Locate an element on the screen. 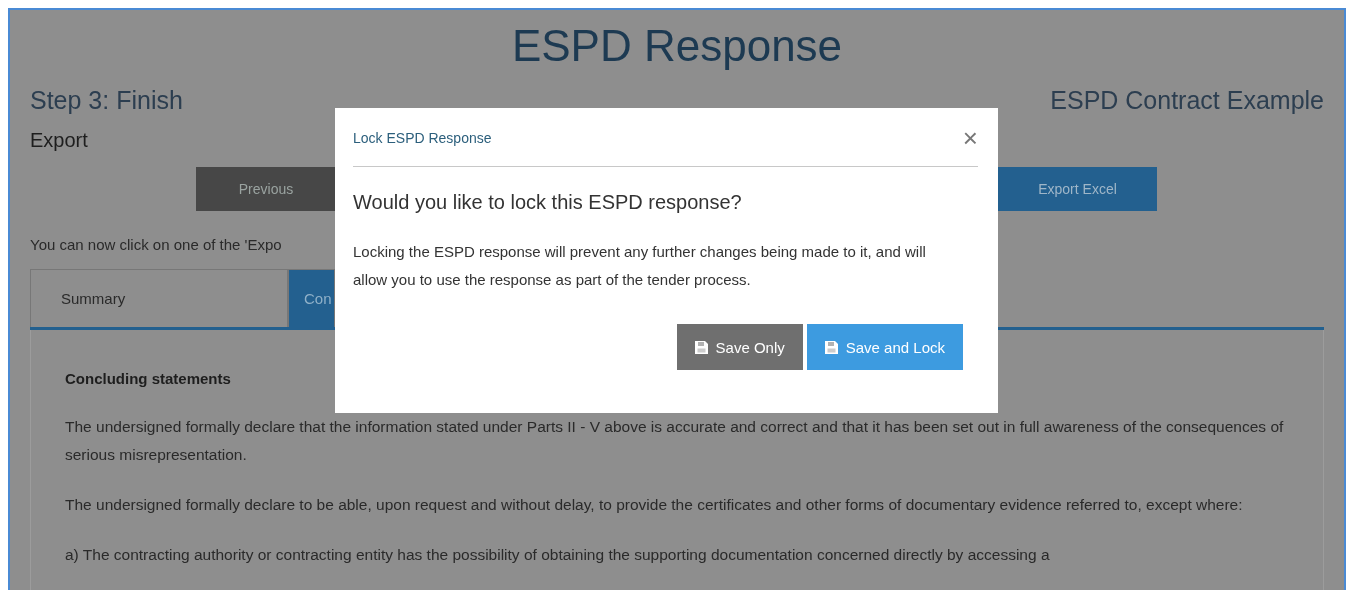  paragraph: a) The contracting authority or contracting entity has the possibility of obtaining the supporting documentation concerned directly by accessing a is located at coordinates (558, 555).